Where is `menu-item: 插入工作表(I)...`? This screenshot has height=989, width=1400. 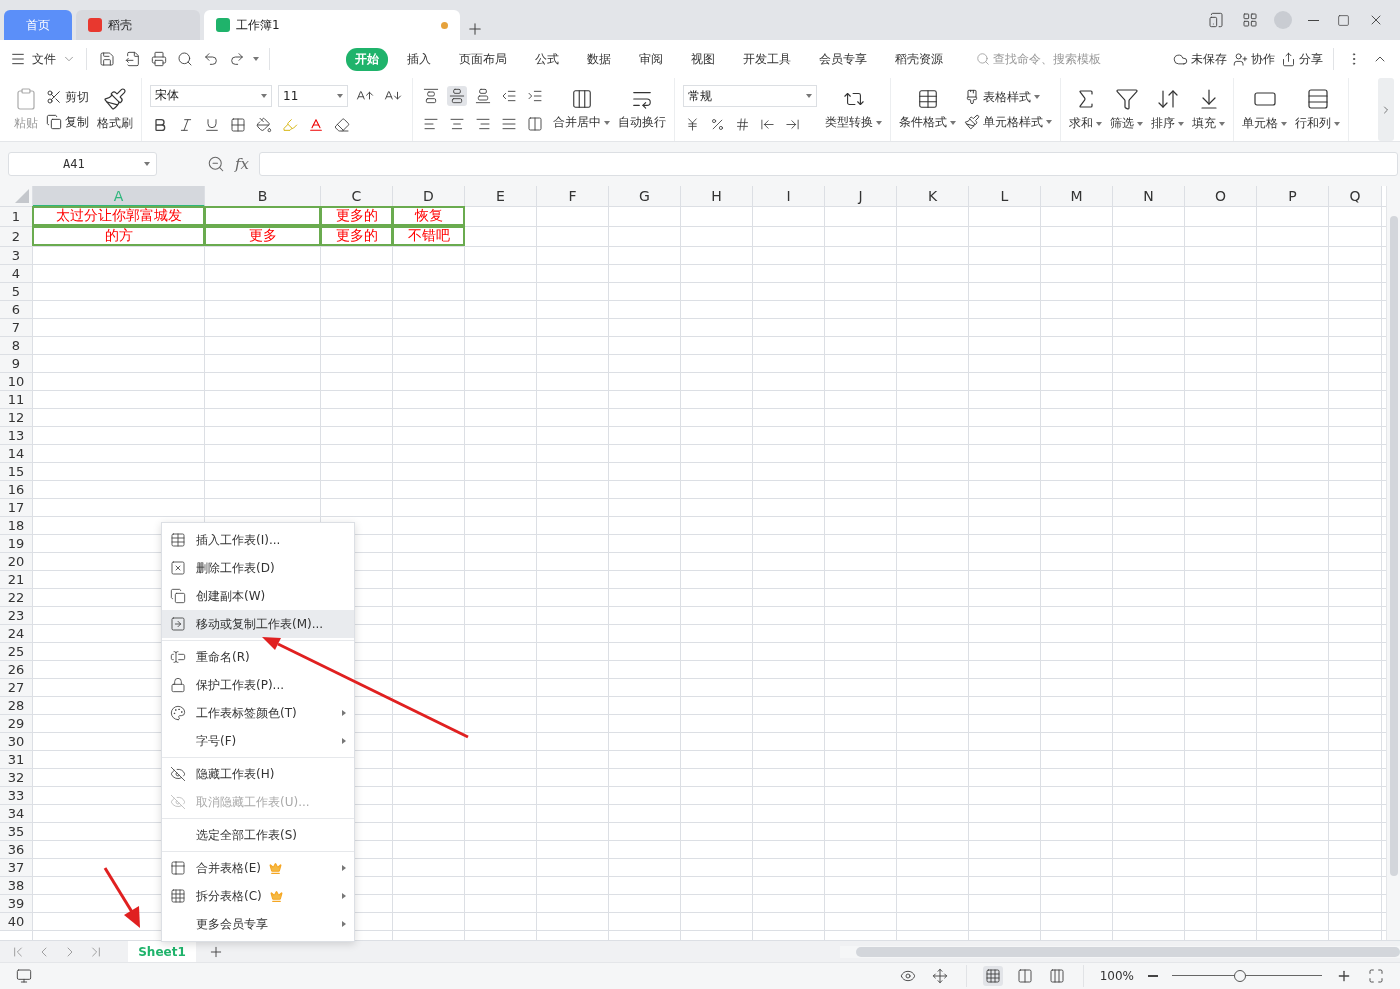
menu-item: 插入工作表(I)... is located at coordinates (258, 540).